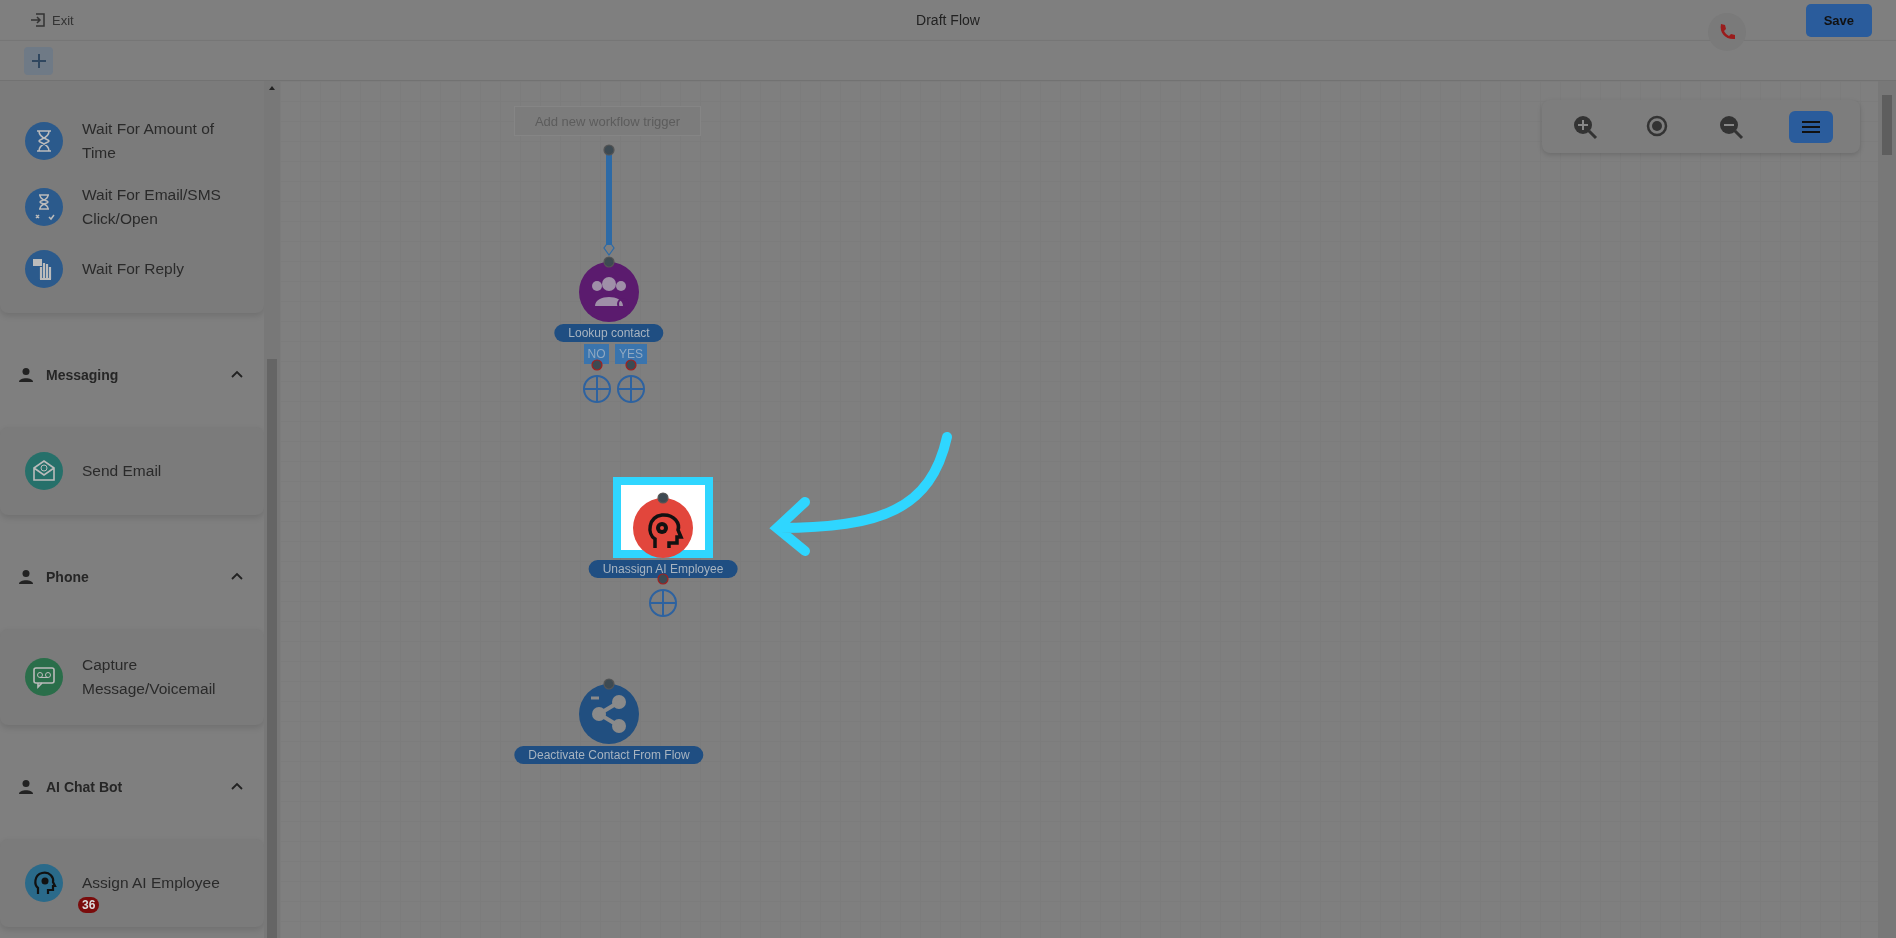 The image size is (1896, 938). I want to click on plus-icon, so click(38, 60).